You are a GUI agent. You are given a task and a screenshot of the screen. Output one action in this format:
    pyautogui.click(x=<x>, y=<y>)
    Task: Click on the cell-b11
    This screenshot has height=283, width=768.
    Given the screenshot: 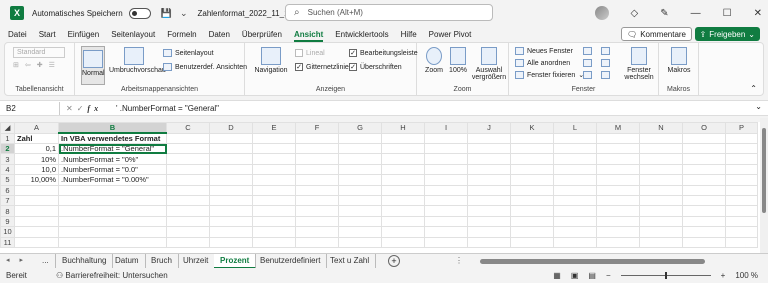 What is the action you would take?
    pyautogui.click(x=112, y=242)
    